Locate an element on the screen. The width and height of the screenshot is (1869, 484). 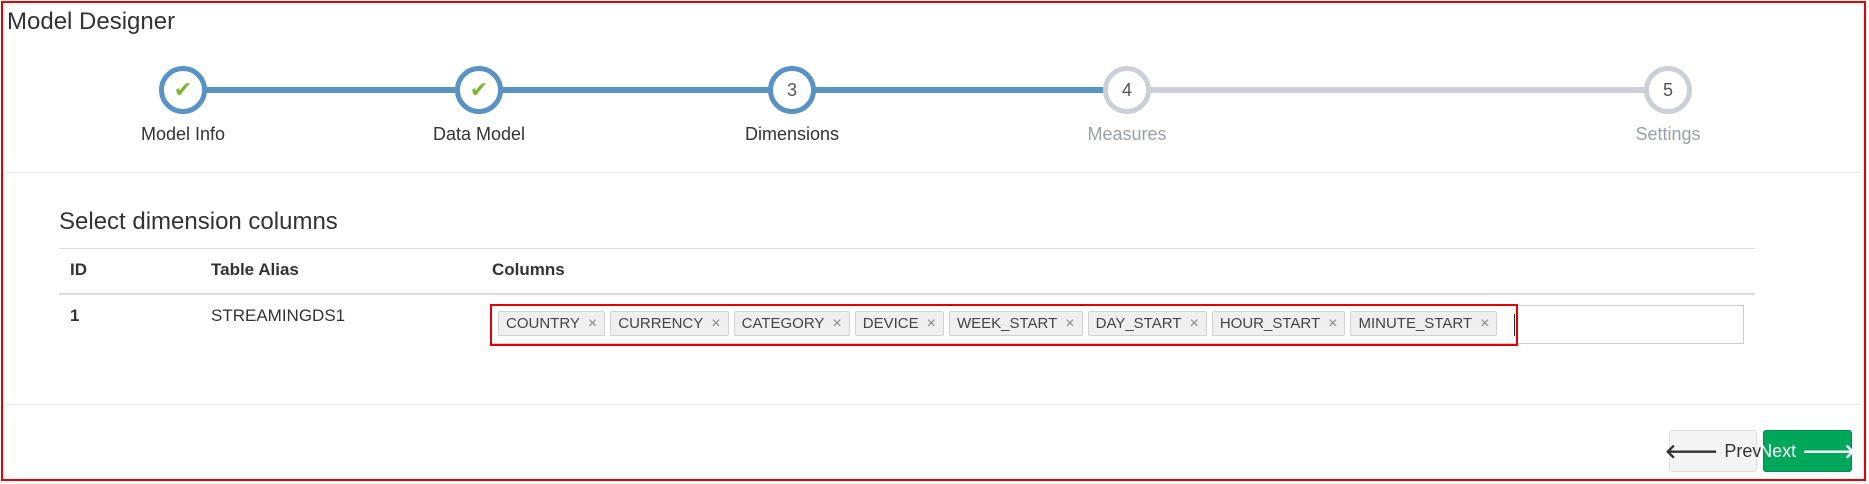
step-circle: 5 is located at coordinates (1668, 90).